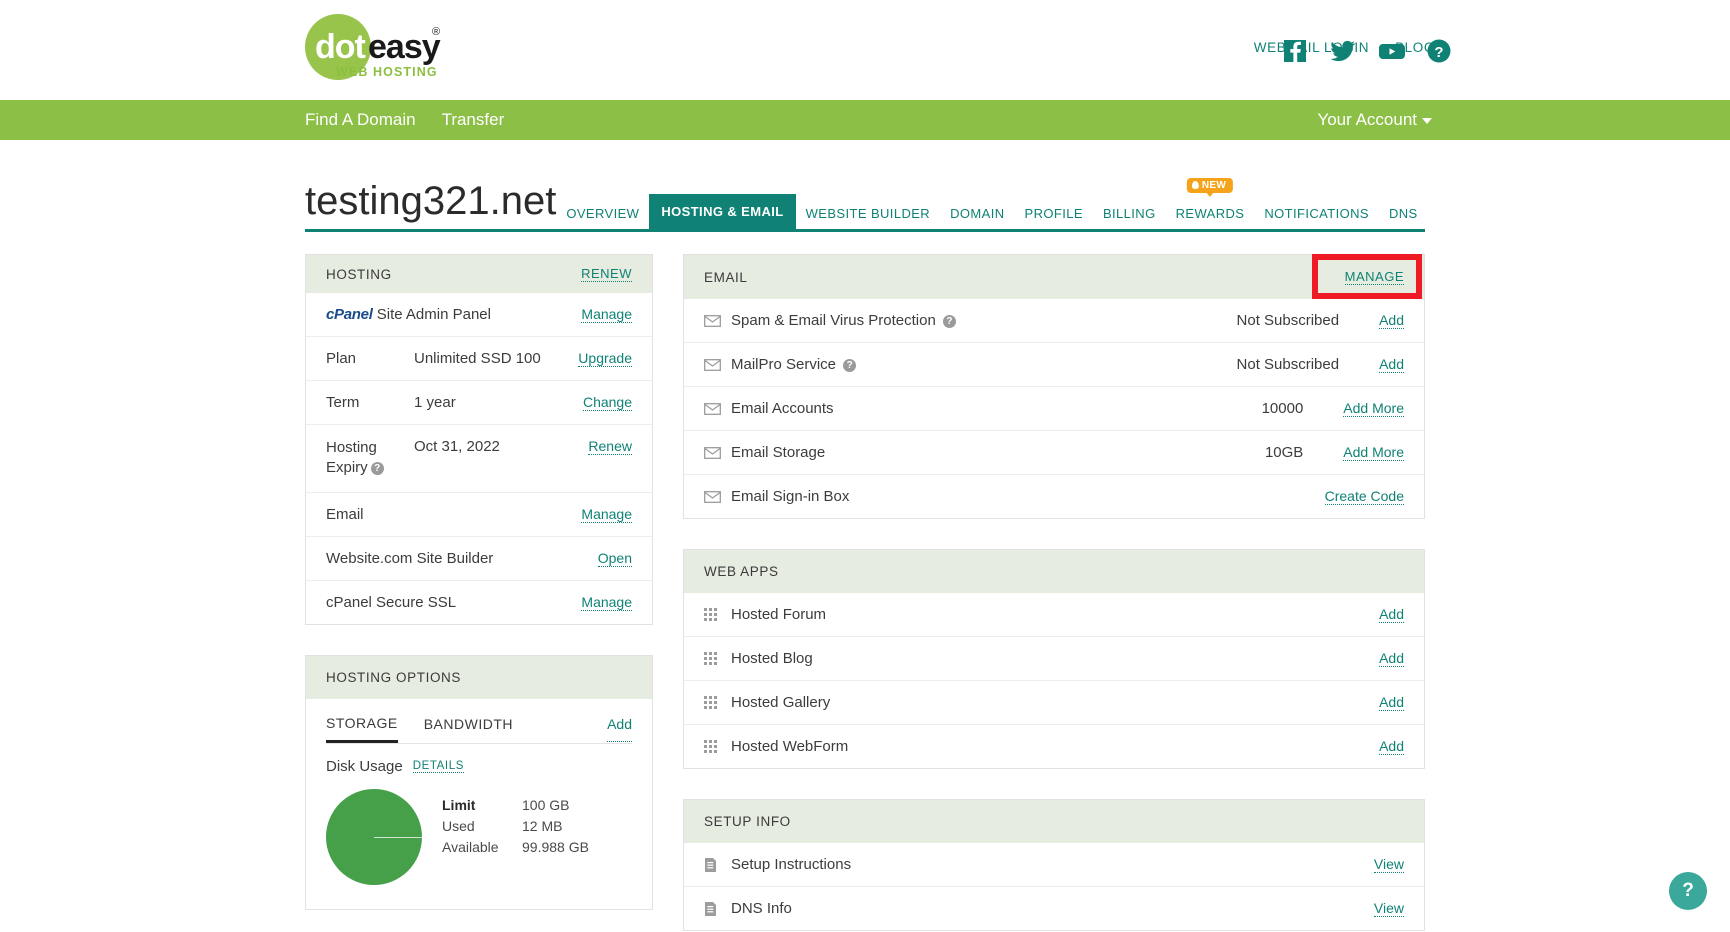  What do you see at coordinates (1367, 51) in the screenshot?
I see `social-icons: ?` at bounding box center [1367, 51].